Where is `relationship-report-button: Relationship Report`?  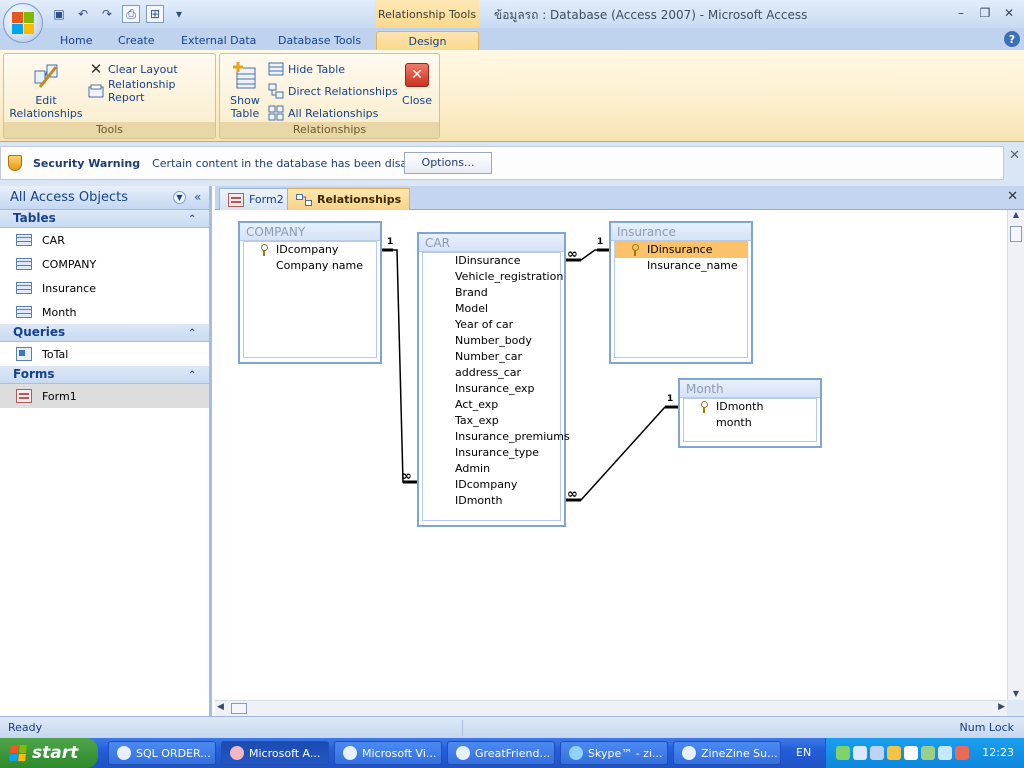
relationship-report-button: Relationship Report is located at coordinates (151, 91).